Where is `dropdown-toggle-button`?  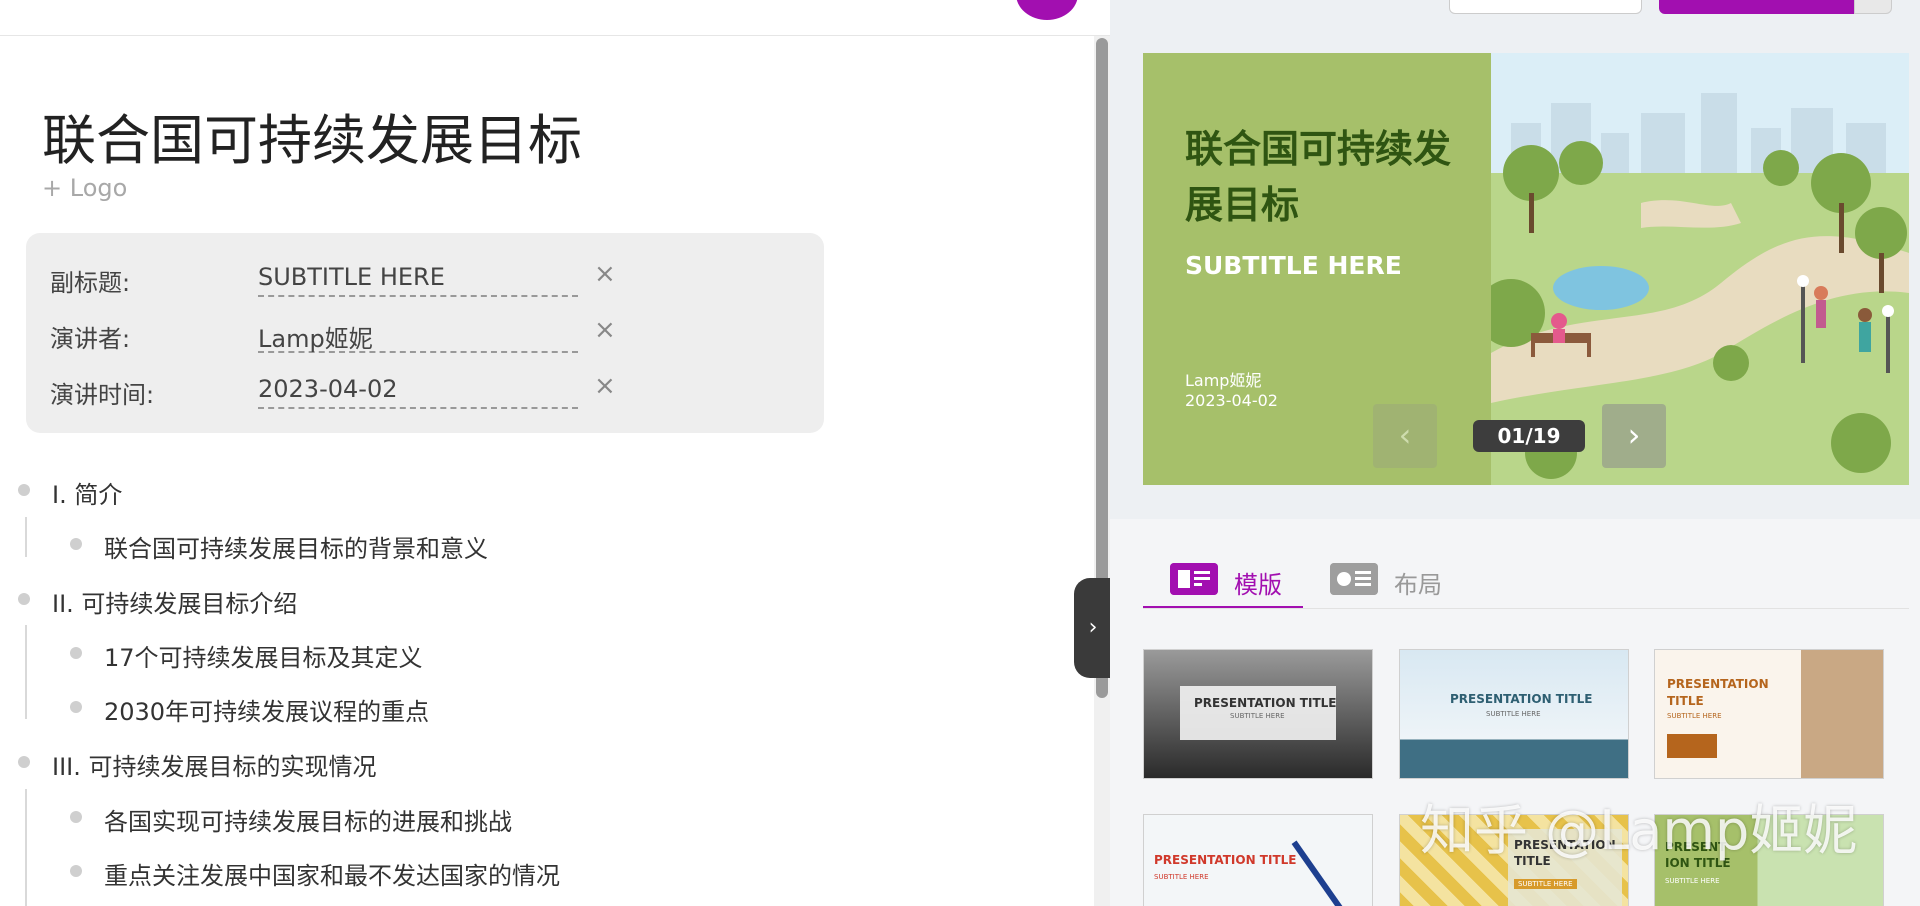 dropdown-toggle-button is located at coordinates (1873, 7).